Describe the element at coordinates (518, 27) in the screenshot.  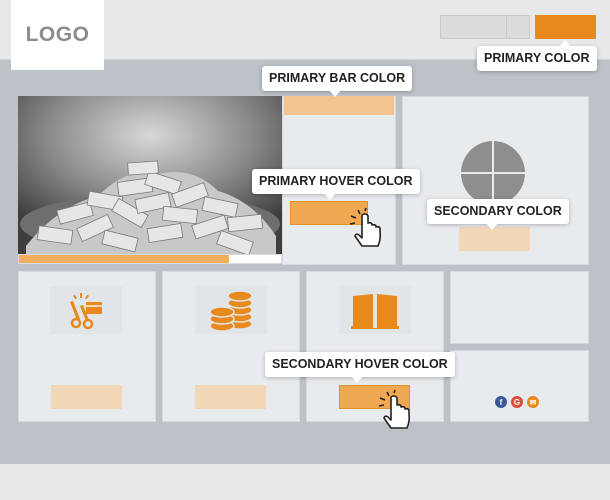
I see `header-gray-button-small` at that location.